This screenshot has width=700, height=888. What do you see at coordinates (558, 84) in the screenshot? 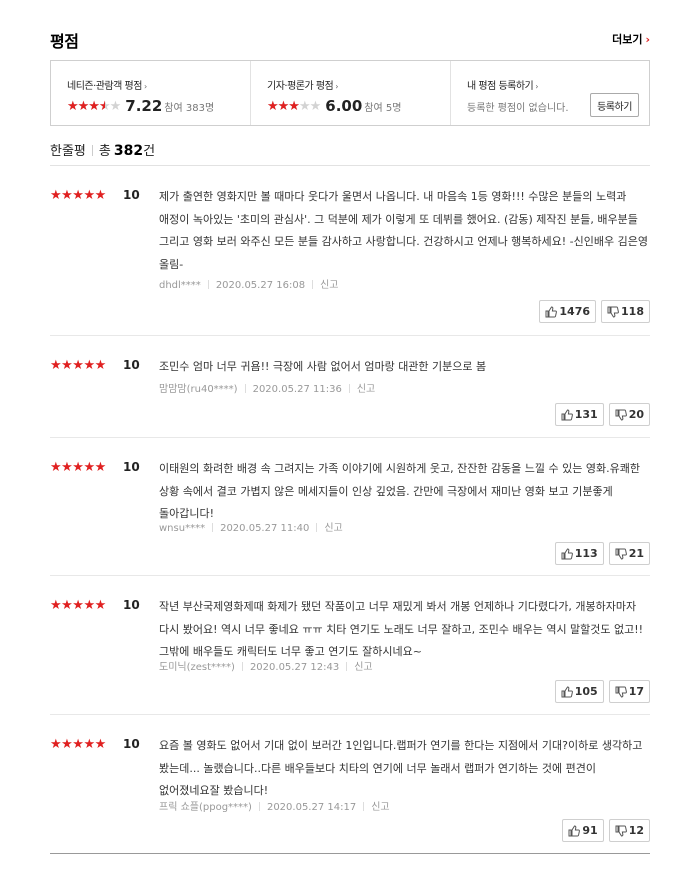
I see `my-rating-label-link: 내 평점 등록하기 ›` at bounding box center [558, 84].